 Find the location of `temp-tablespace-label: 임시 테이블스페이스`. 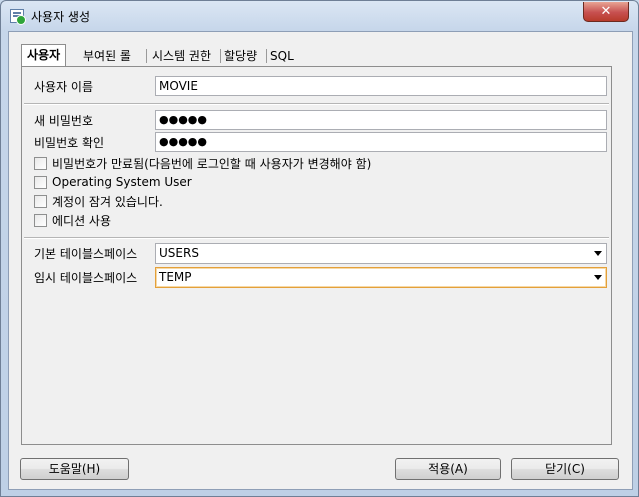

temp-tablespace-label: 임시 테이블스페이스 is located at coordinates (86, 278).